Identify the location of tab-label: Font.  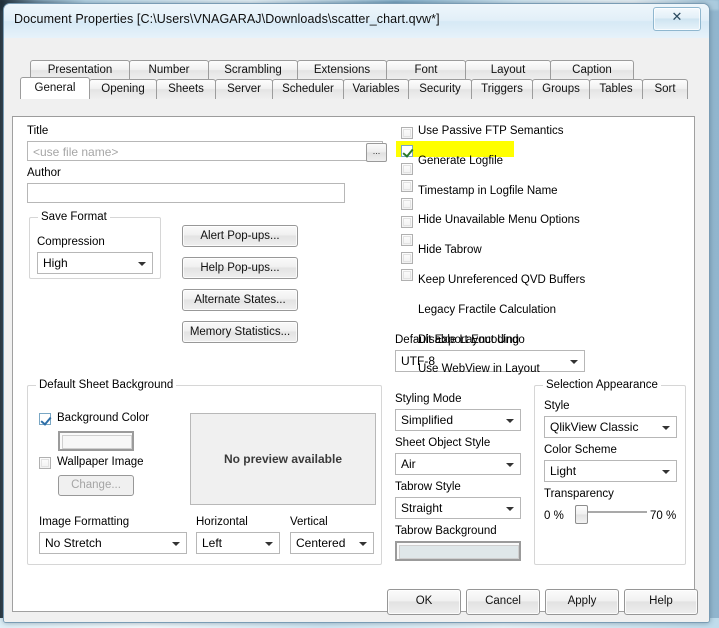
(426, 70).